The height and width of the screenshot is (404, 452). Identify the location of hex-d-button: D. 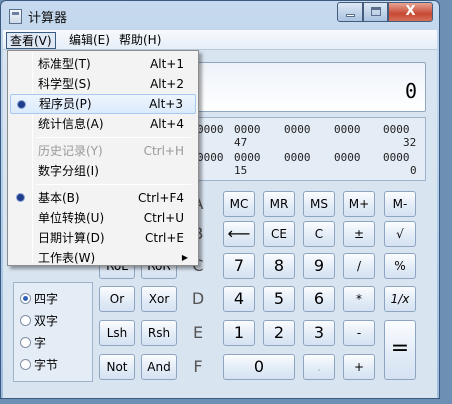
(198, 299).